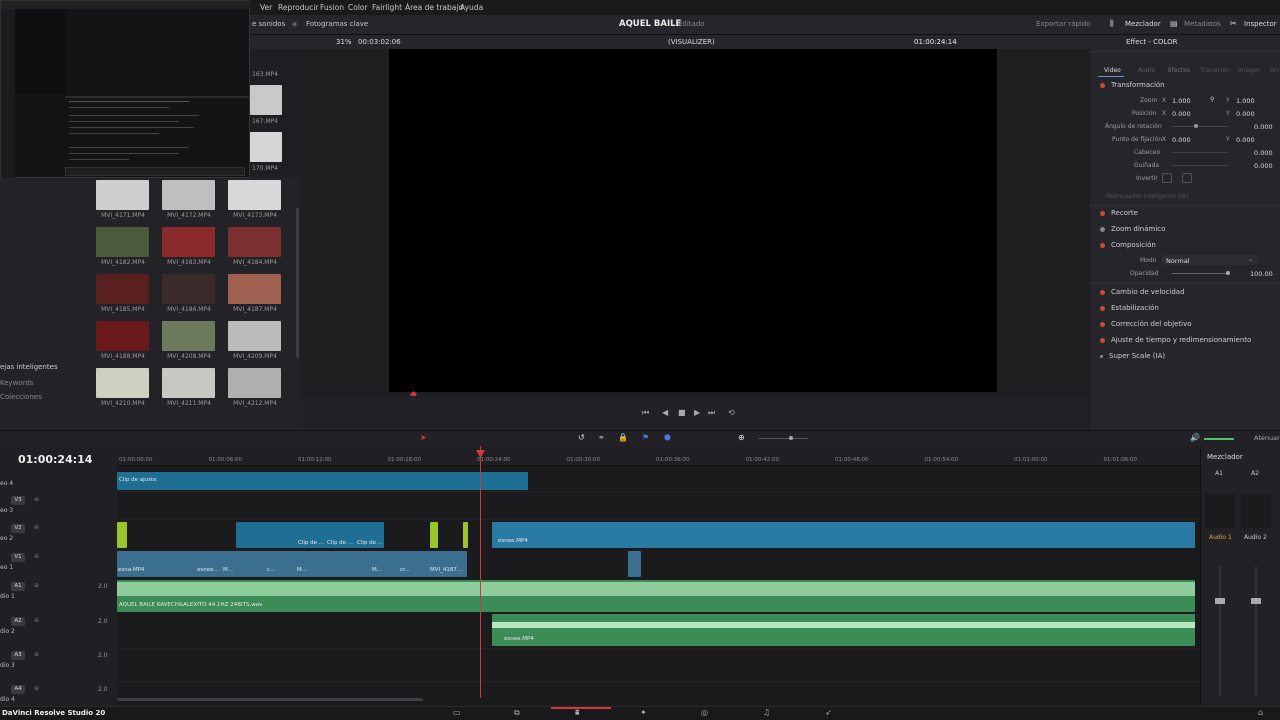 The width and height of the screenshot is (1280, 720). Describe the element at coordinates (1263, 153) in the screenshot. I see `cabeceo-field: 0.000` at that location.